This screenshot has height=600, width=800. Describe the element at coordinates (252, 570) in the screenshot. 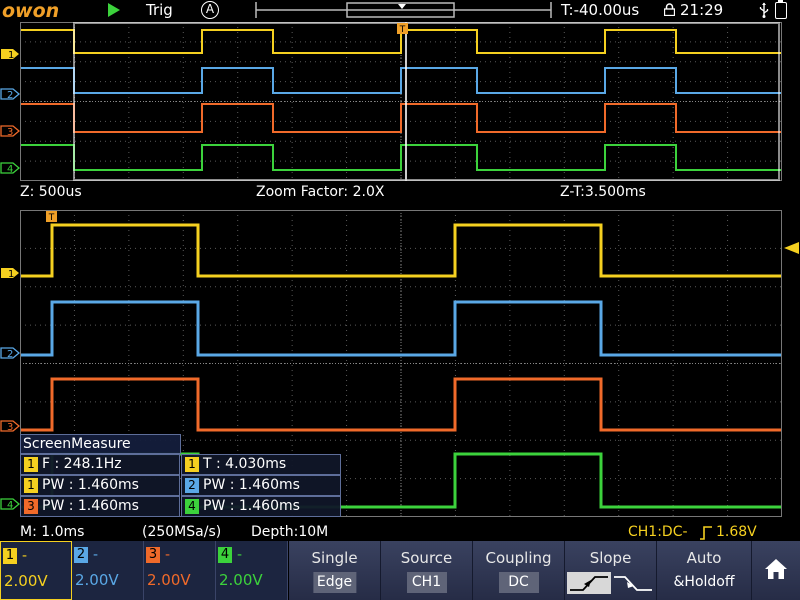

I see `ch4-settings: 4 - 2.00V` at that location.